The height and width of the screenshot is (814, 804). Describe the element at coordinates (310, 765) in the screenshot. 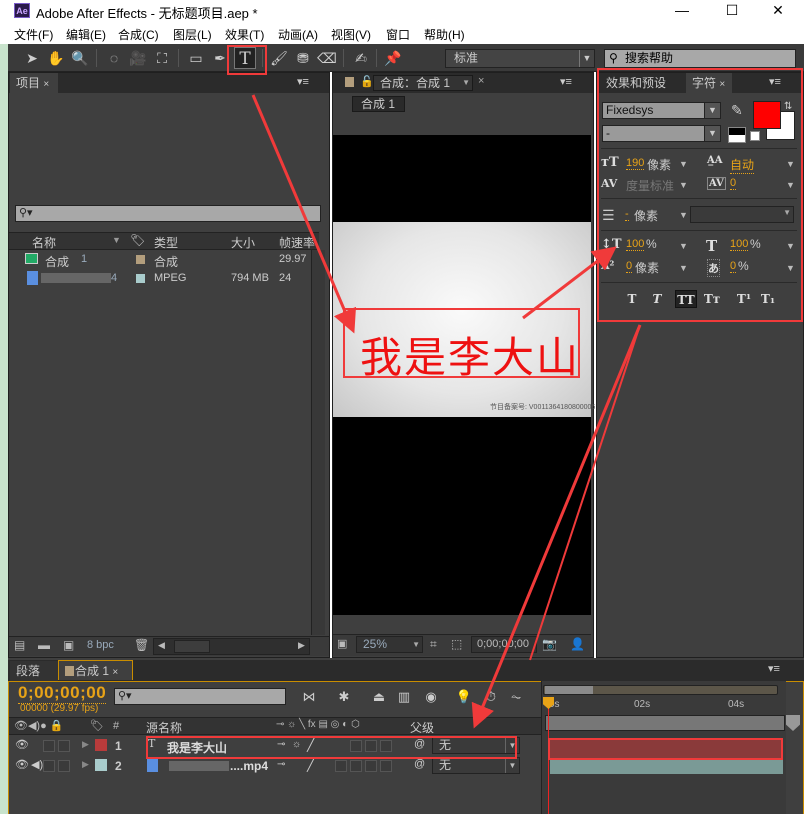

I see `quality-switch-icon: ╱` at that location.